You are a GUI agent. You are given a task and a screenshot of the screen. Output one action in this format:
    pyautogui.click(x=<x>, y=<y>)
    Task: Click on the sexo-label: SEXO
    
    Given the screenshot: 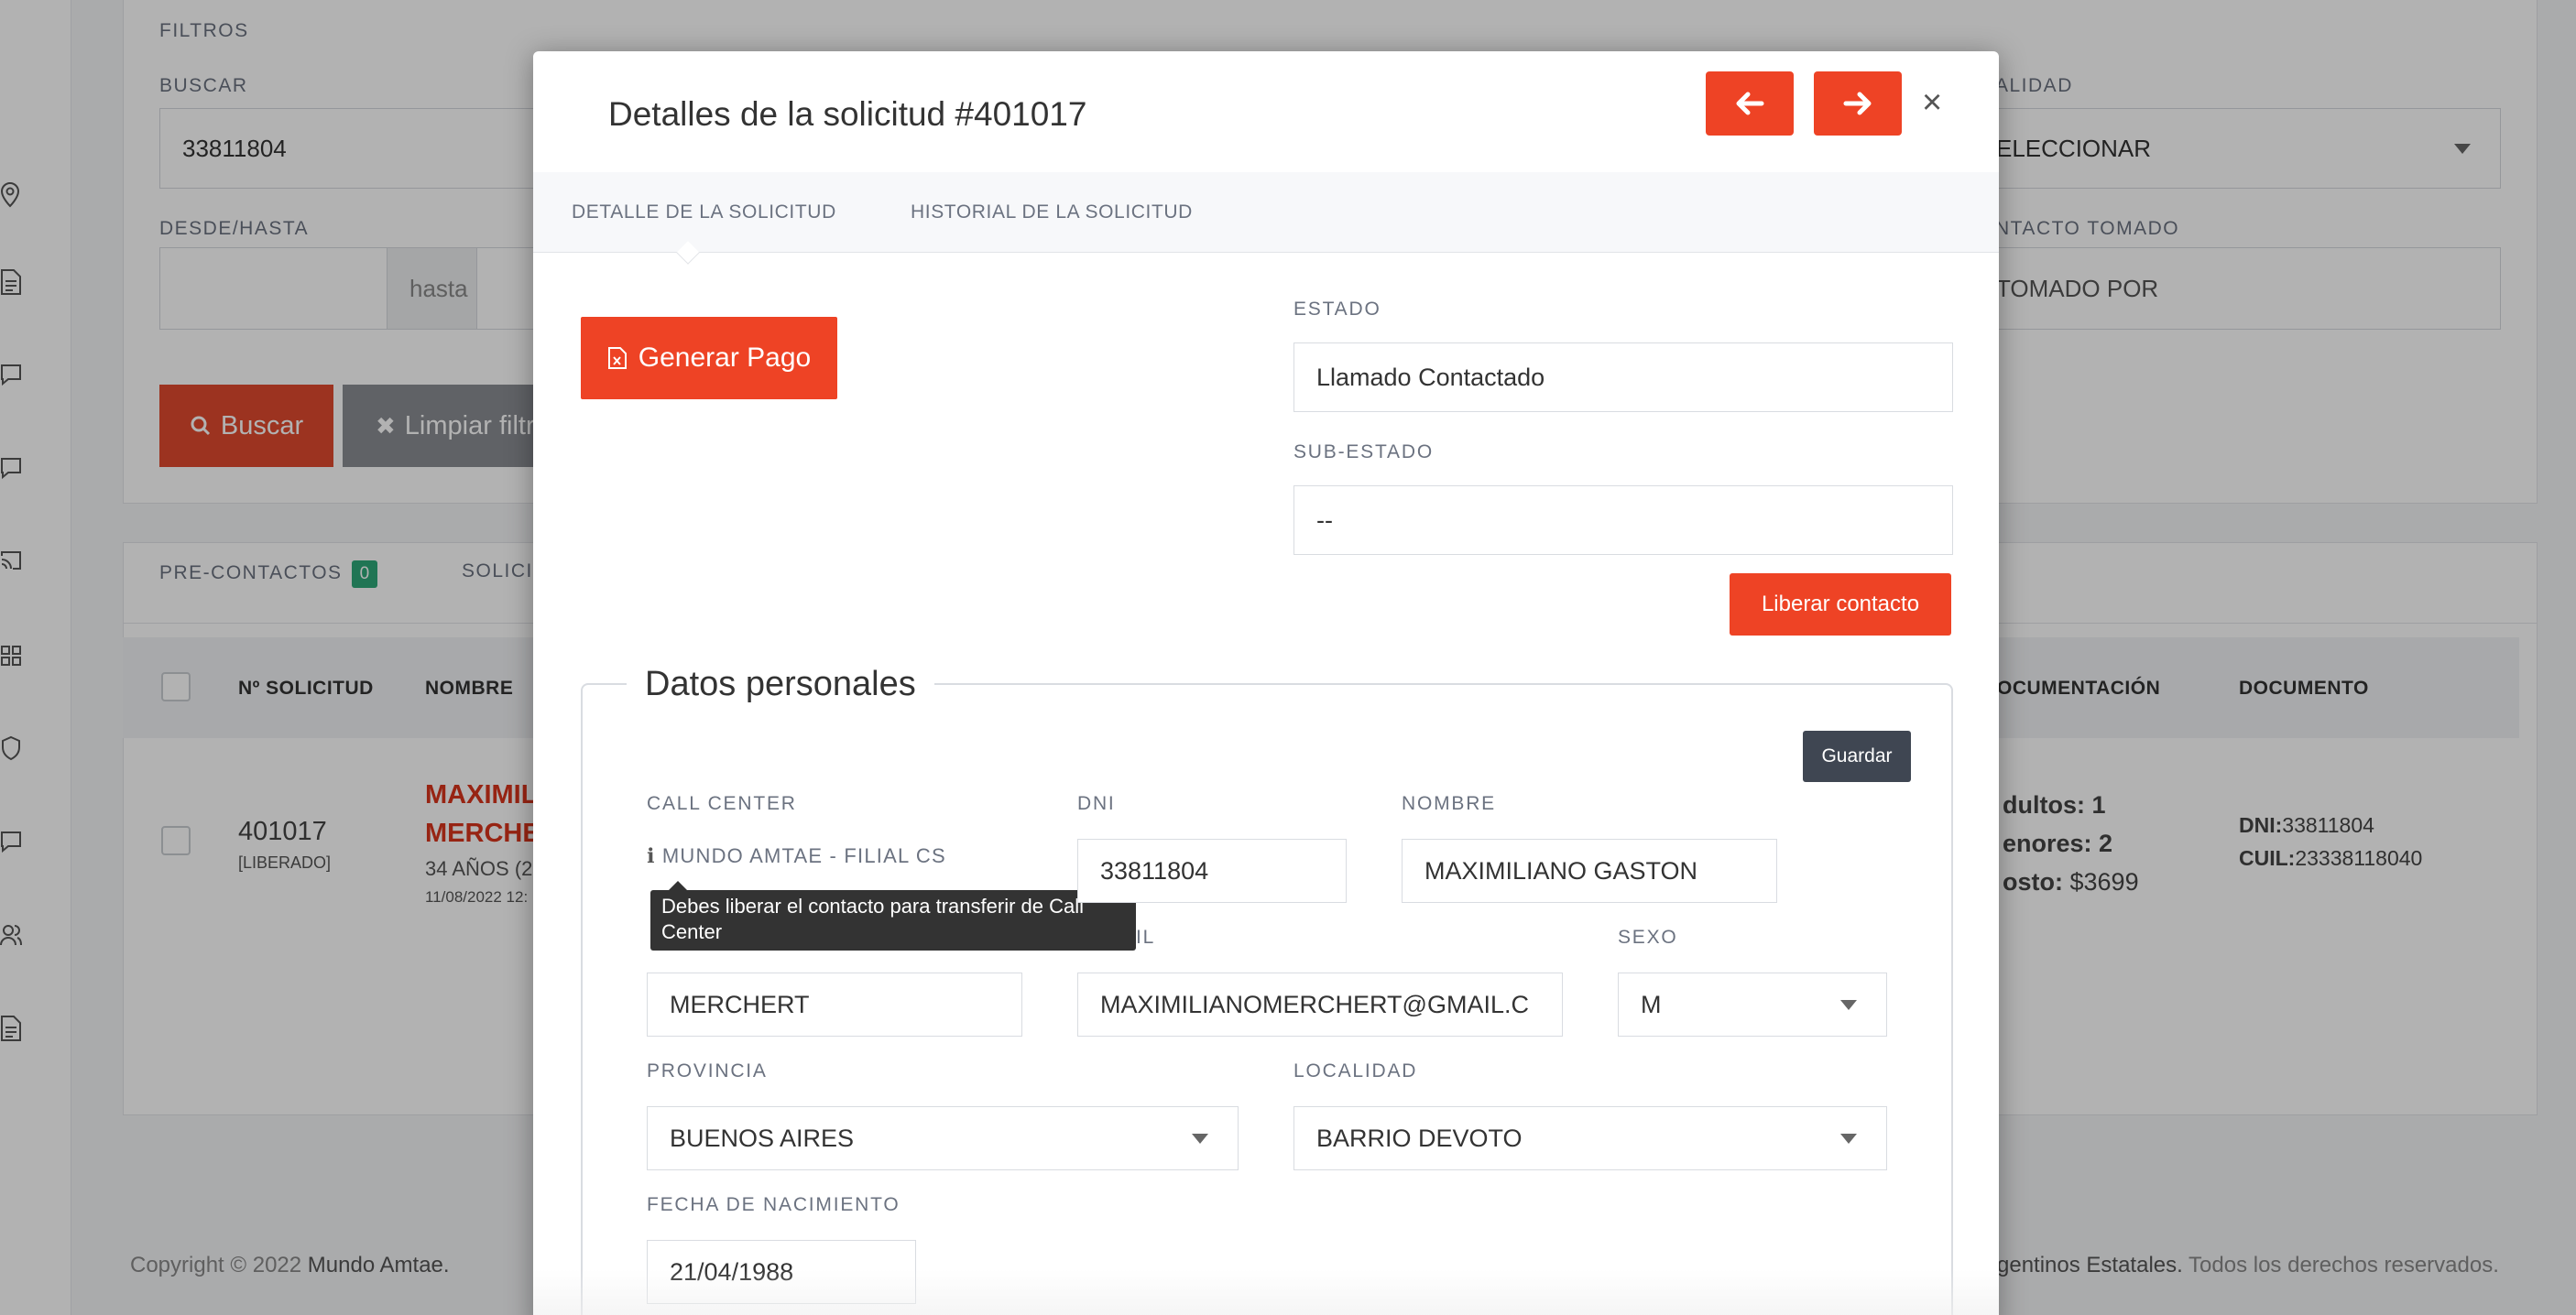 What is the action you would take?
    pyautogui.click(x=1648, y=938)
    